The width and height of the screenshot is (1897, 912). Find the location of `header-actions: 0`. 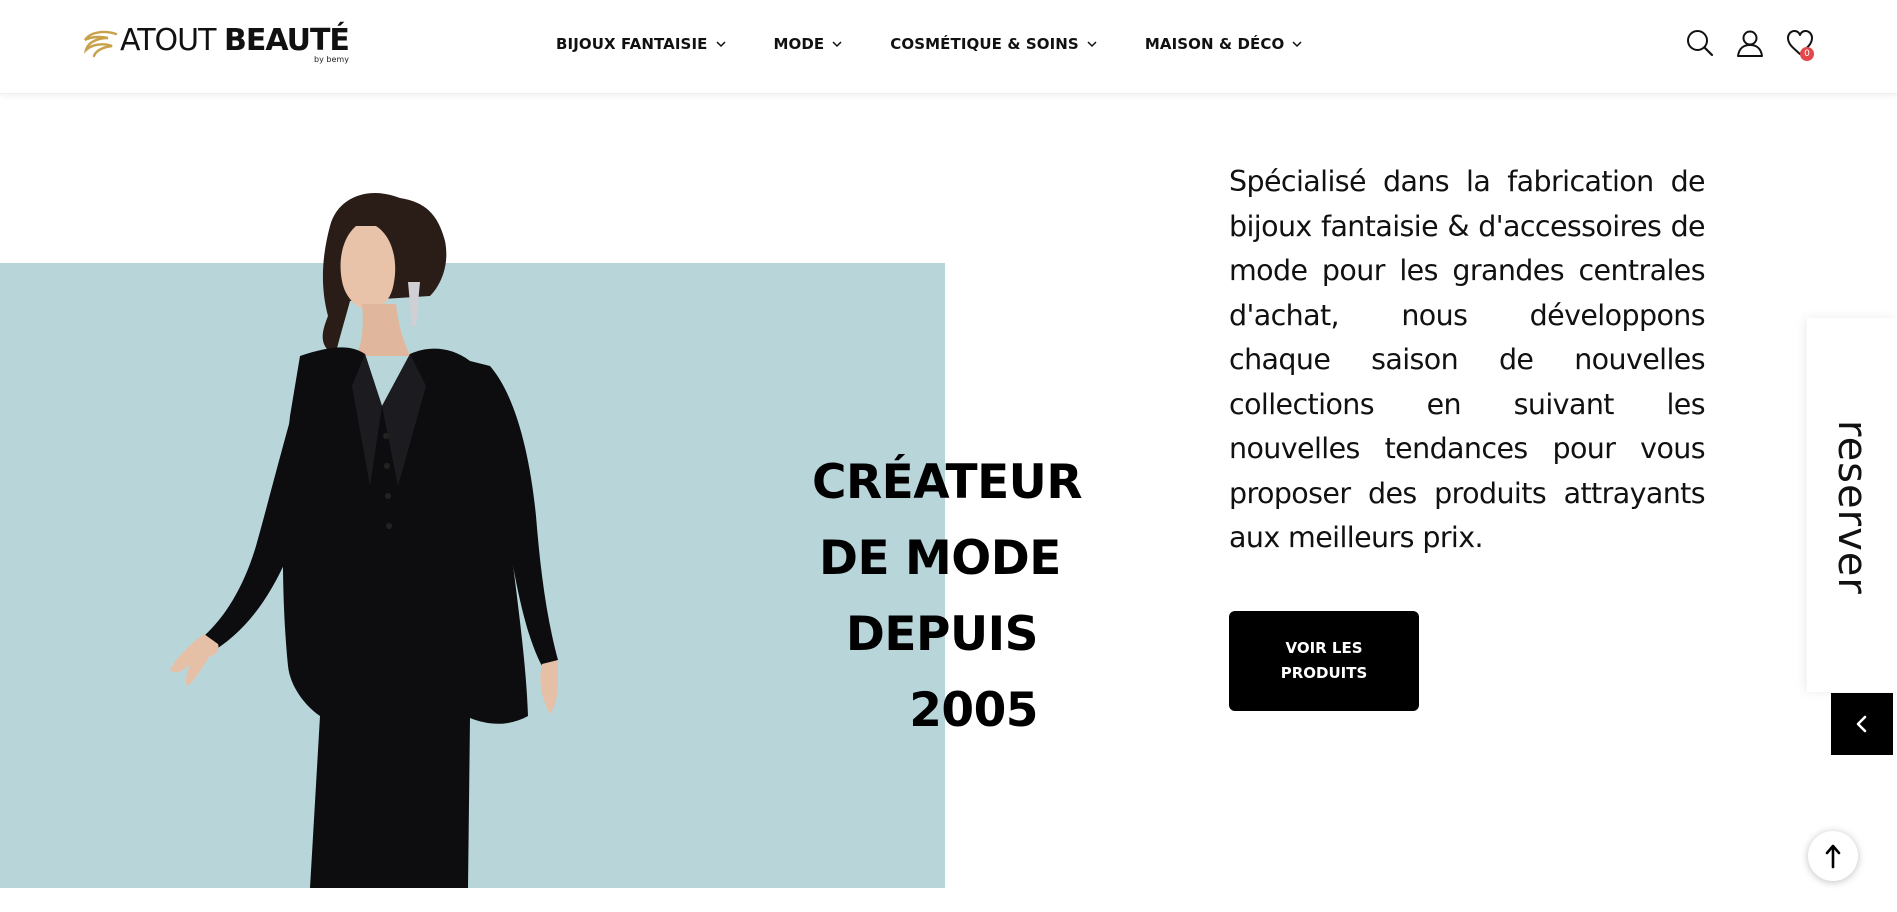

header-actions: 0 is located at coordinates (1750, 44).